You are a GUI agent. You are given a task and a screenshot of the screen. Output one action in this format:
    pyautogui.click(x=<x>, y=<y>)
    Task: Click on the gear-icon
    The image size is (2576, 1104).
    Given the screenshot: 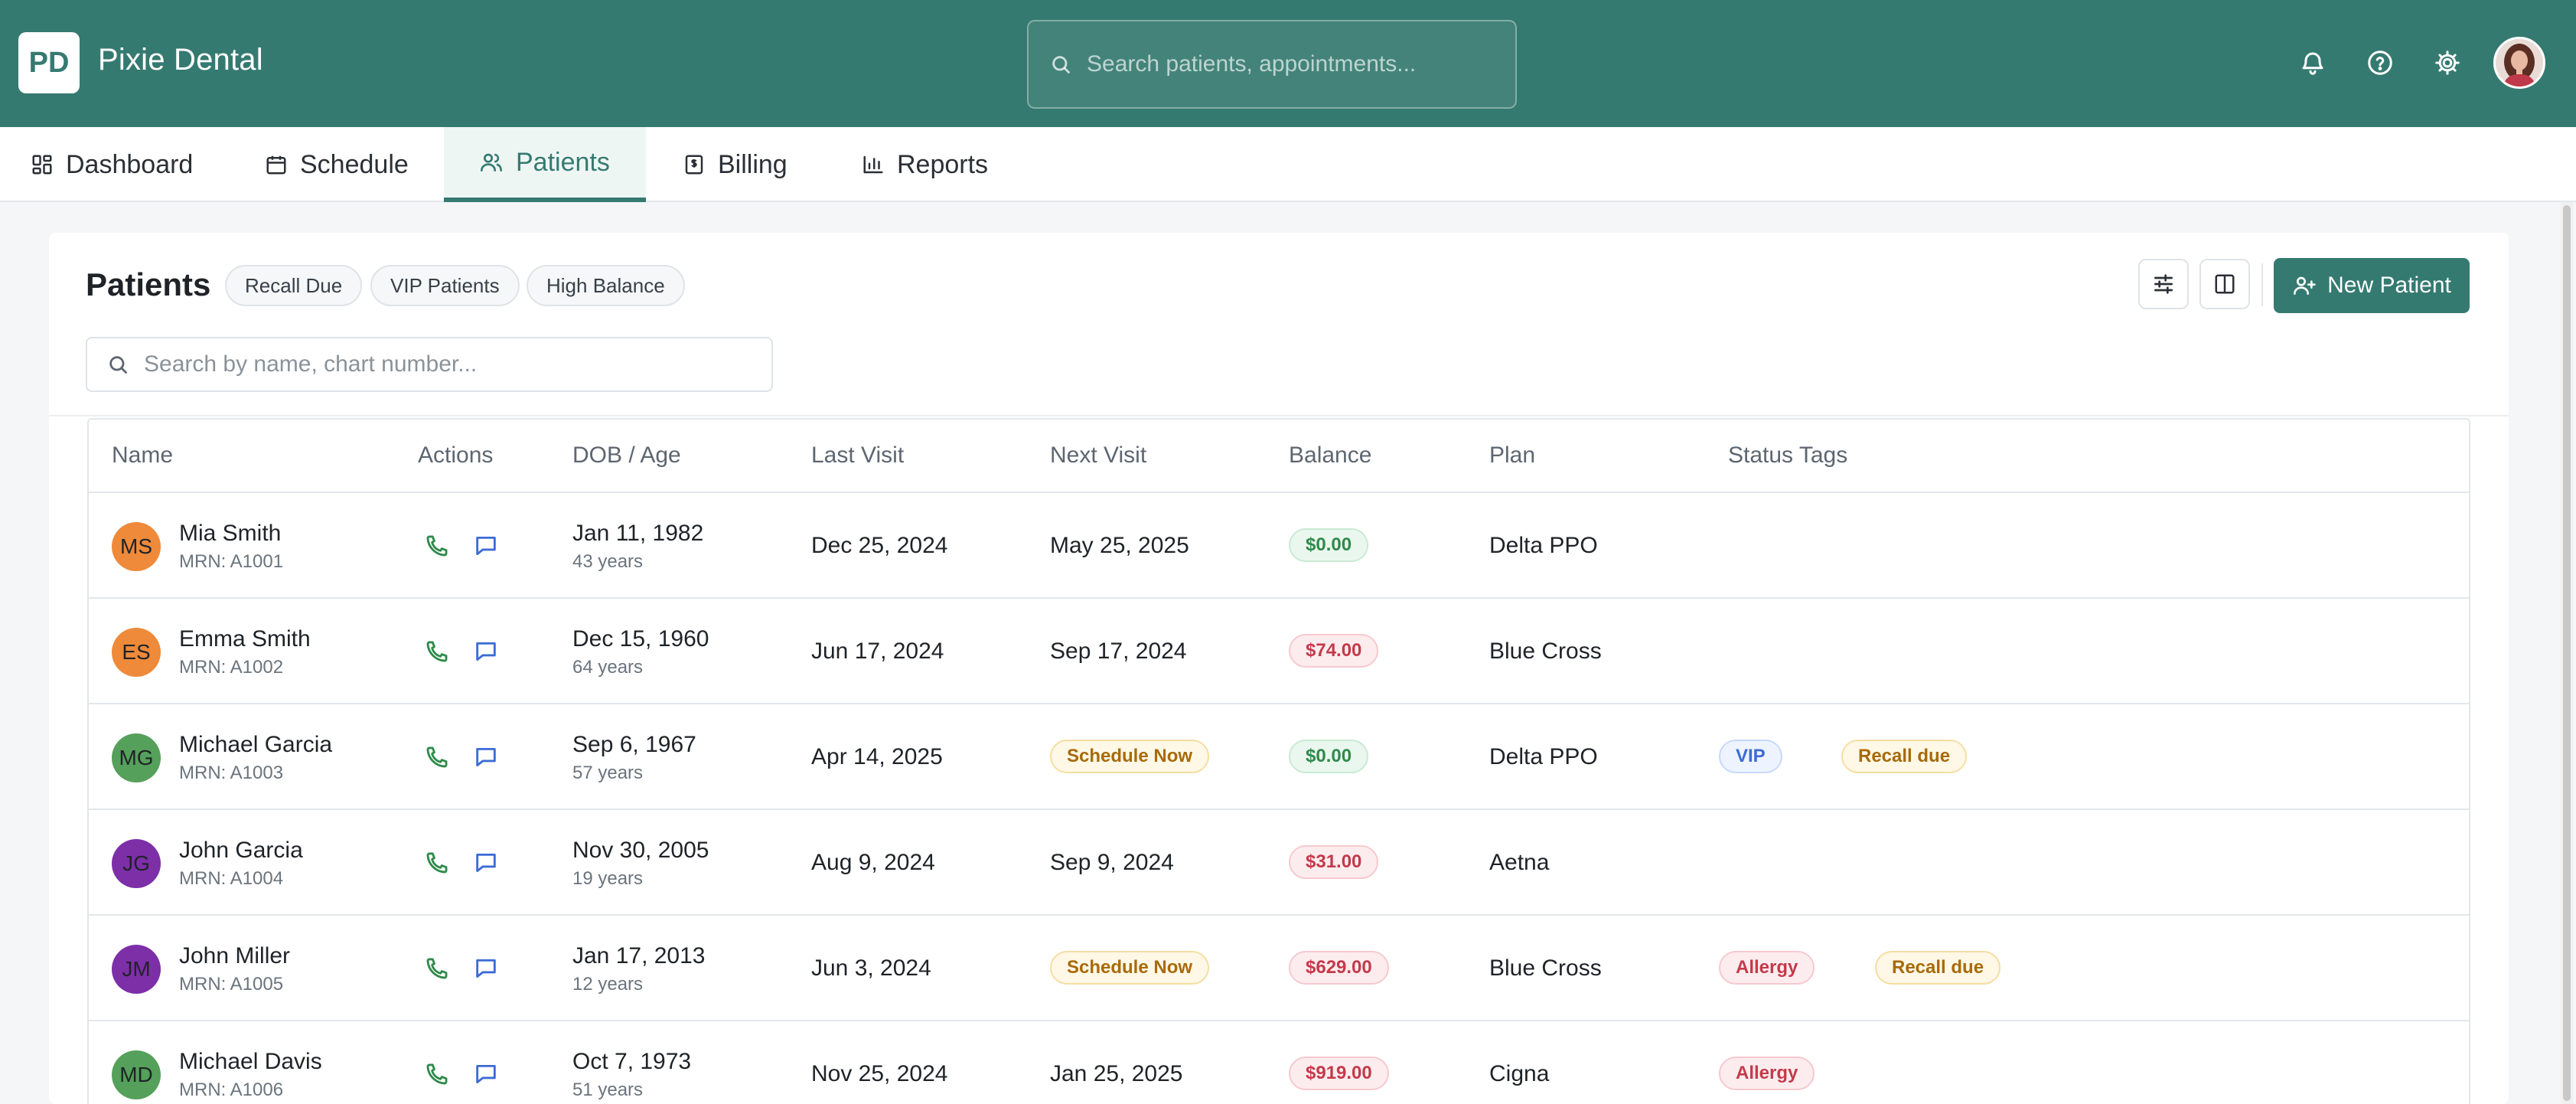 What is the action you would take?
    pyautogui.click(x=2447, y=63)
    